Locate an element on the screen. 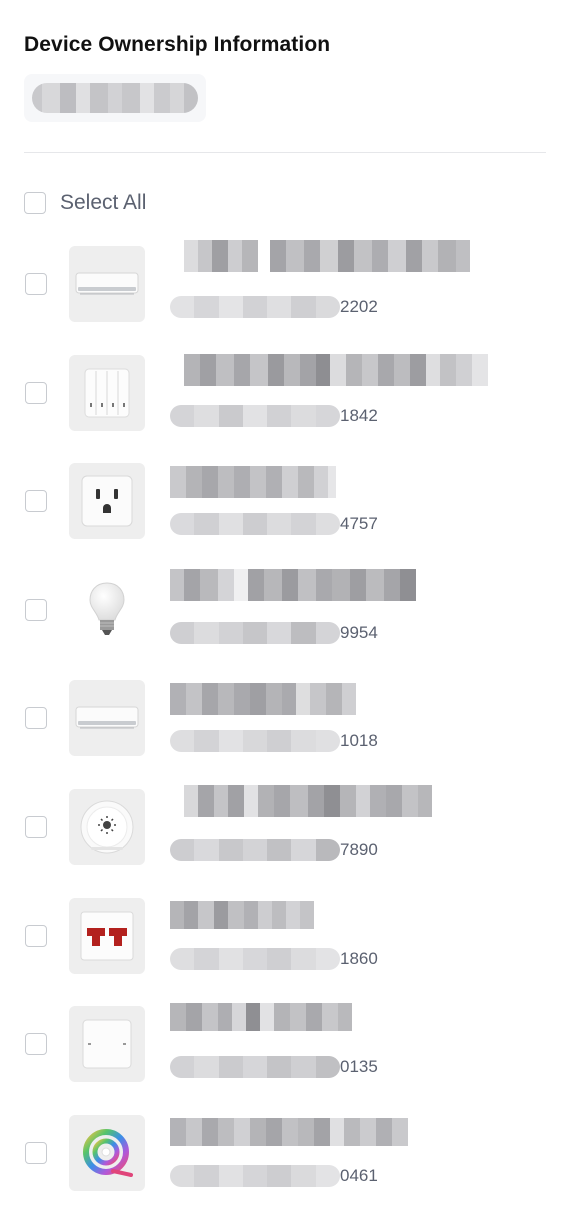 The width and height of the screenshot is (566, 1222). device-id-suffix: 2202 is located at coordinates (359, 306).